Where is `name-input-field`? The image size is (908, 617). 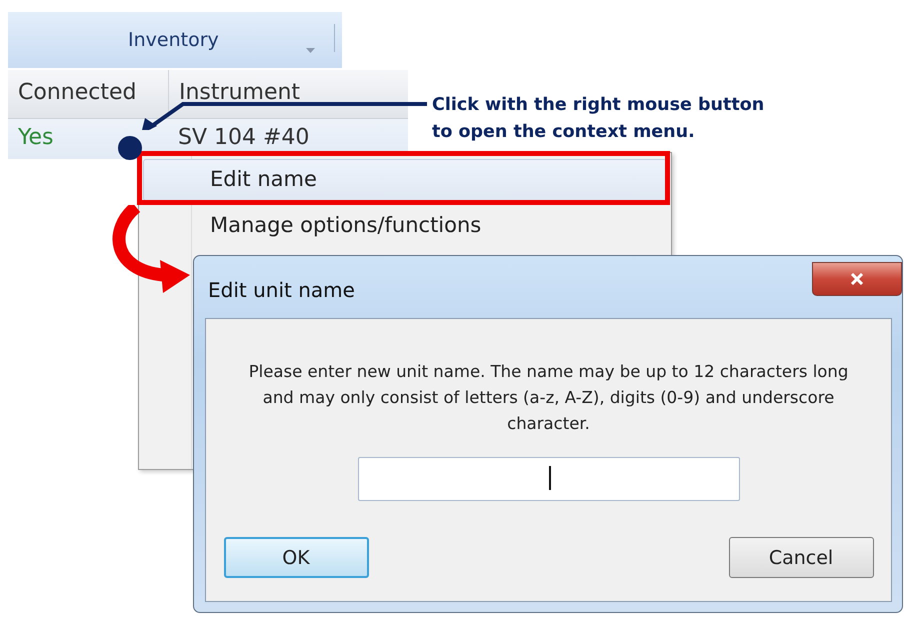
name-input-field is located at coordinates (549, 479).